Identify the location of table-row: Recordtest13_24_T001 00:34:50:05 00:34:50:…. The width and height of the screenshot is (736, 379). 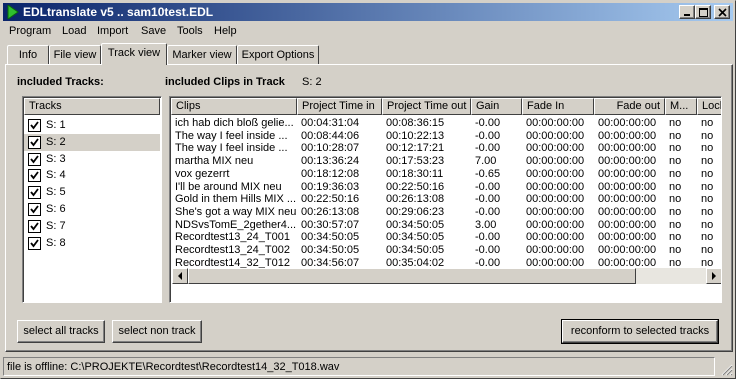
(445, 237).